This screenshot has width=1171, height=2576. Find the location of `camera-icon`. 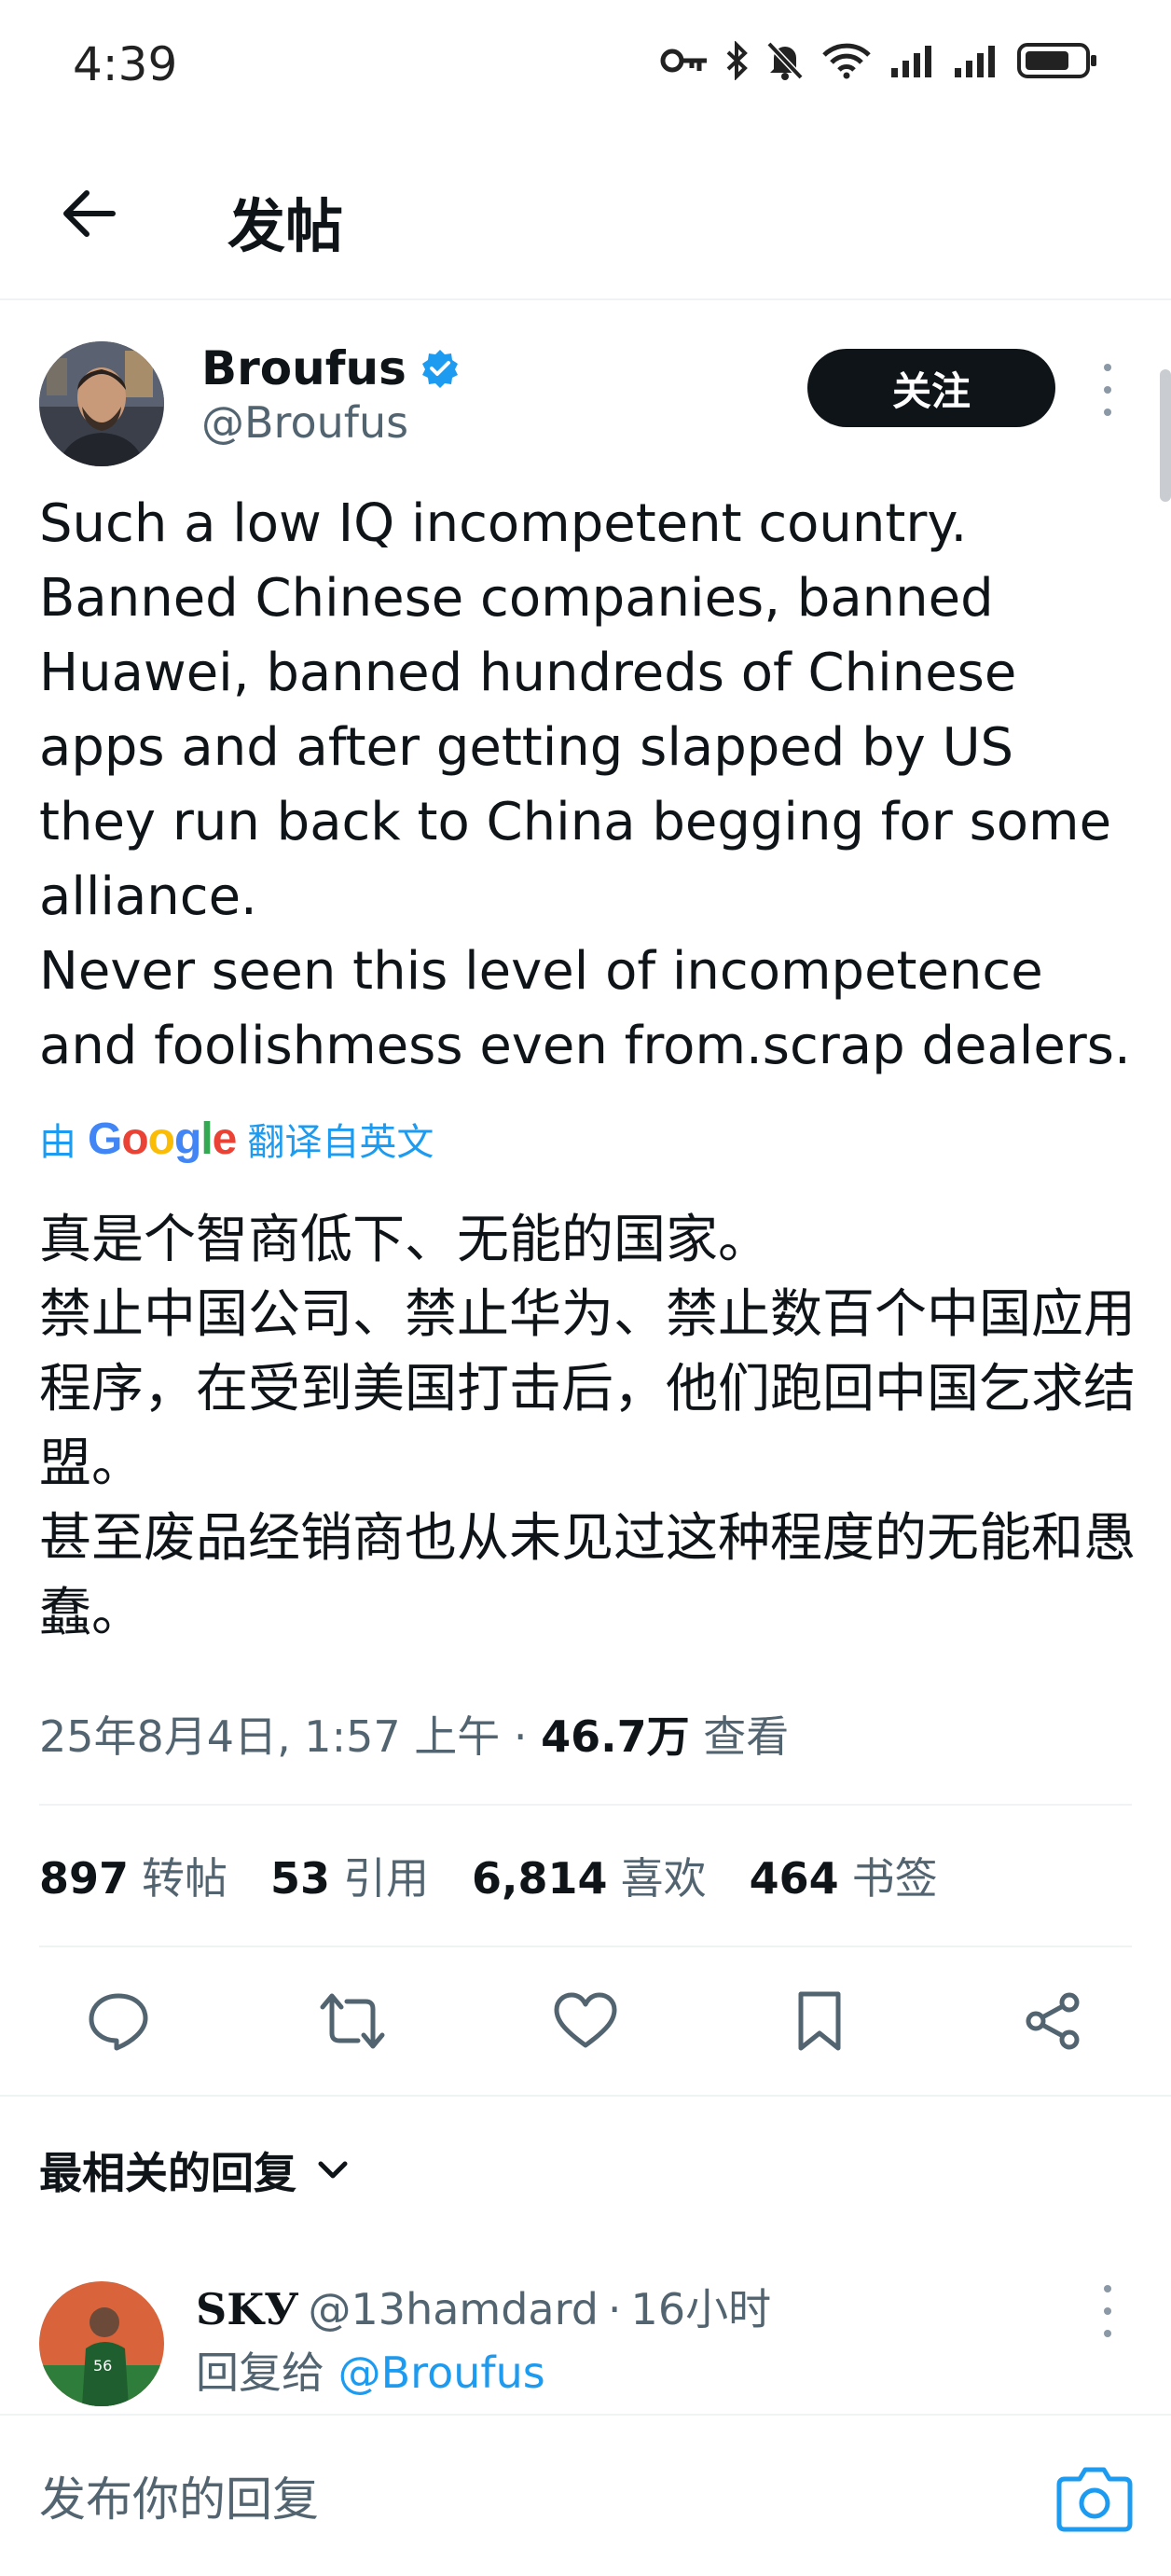

camera-icon is located at coordinates (1094, 2499).